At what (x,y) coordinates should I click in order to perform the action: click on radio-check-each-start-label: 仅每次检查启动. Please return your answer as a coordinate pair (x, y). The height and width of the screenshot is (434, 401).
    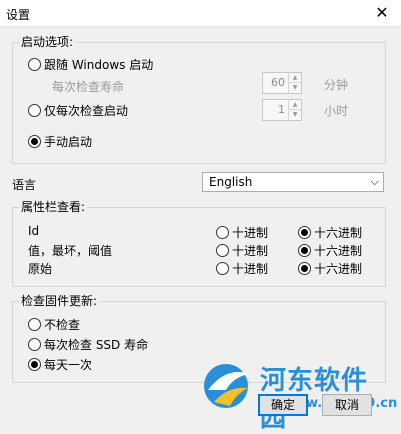
    Looking at the image, I should click on (86, 111).